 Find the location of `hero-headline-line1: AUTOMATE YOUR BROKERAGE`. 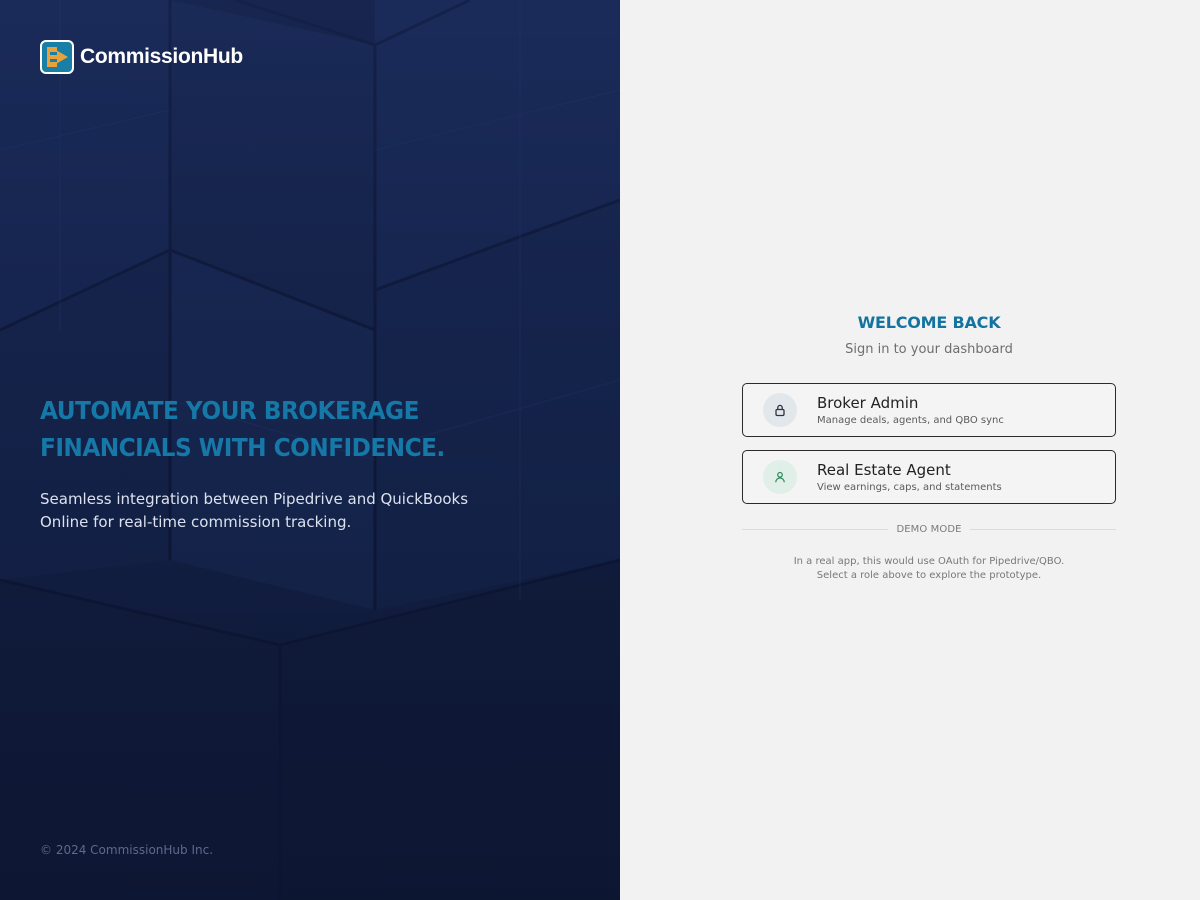

hero-headline-line1: AUTOMATE YOUR BROKERAGE is located at coordinates (229, 410).